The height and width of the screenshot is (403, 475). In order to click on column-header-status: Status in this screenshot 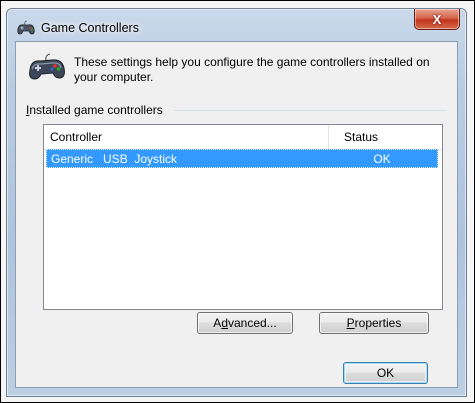, I will do `click(385, 137)`.